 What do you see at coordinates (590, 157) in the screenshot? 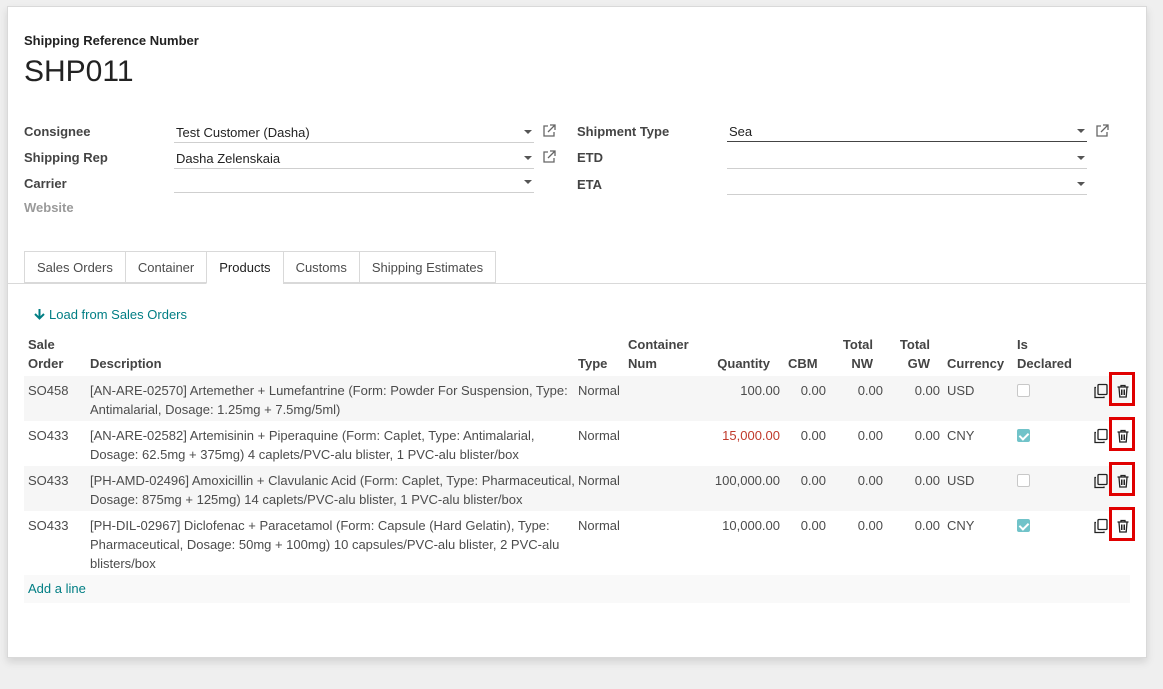
I see `etd-label: ETD` at bounding box center [590, 157].